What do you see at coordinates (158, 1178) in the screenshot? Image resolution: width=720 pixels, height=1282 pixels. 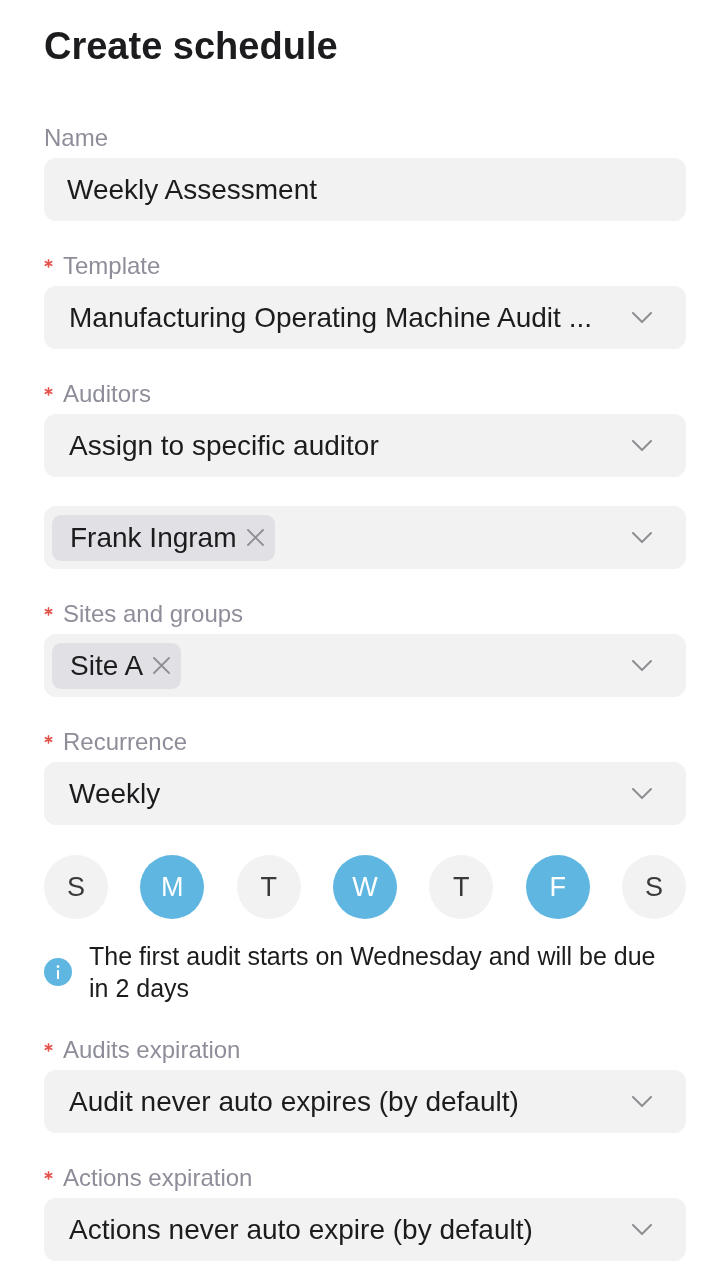 I see `field-label: Actions expiration` at bounding box center [158, 1178].